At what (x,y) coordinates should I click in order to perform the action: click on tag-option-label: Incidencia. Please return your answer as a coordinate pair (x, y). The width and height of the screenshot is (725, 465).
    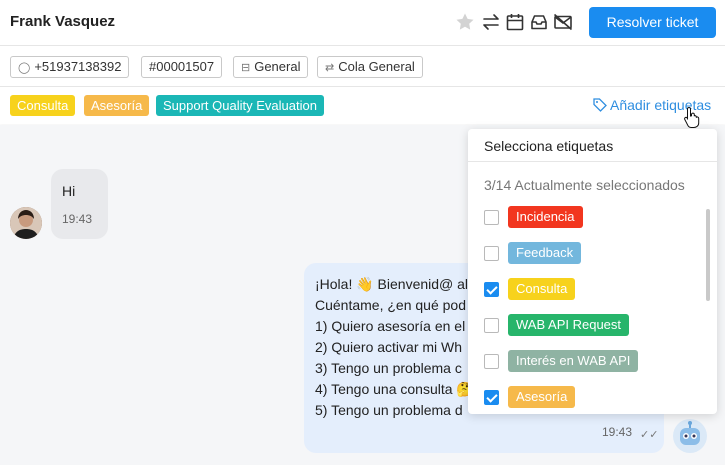
    Looking at the image, I should click on (545, 217).